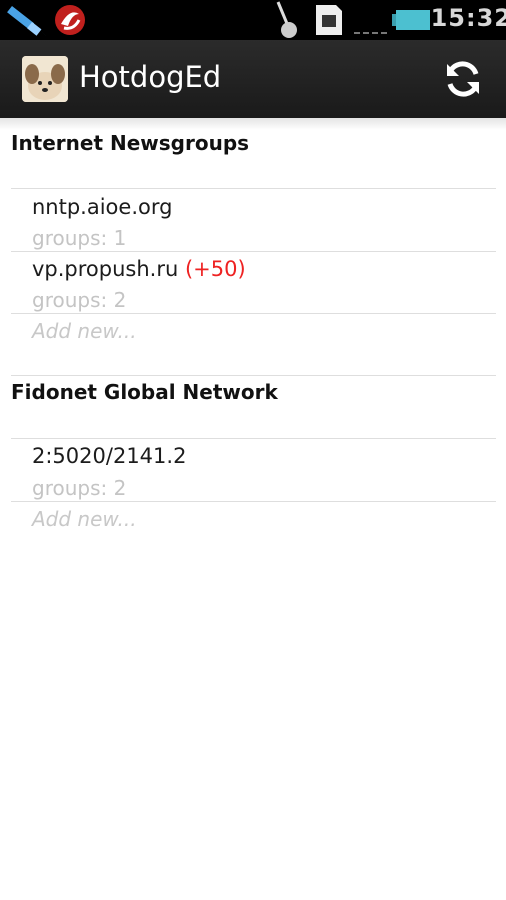 The height and width of the screenshot is (900, 506). Describe the element at coordinates (287, 20) in the screenshot. I see `usb-debug-icon` at that location.